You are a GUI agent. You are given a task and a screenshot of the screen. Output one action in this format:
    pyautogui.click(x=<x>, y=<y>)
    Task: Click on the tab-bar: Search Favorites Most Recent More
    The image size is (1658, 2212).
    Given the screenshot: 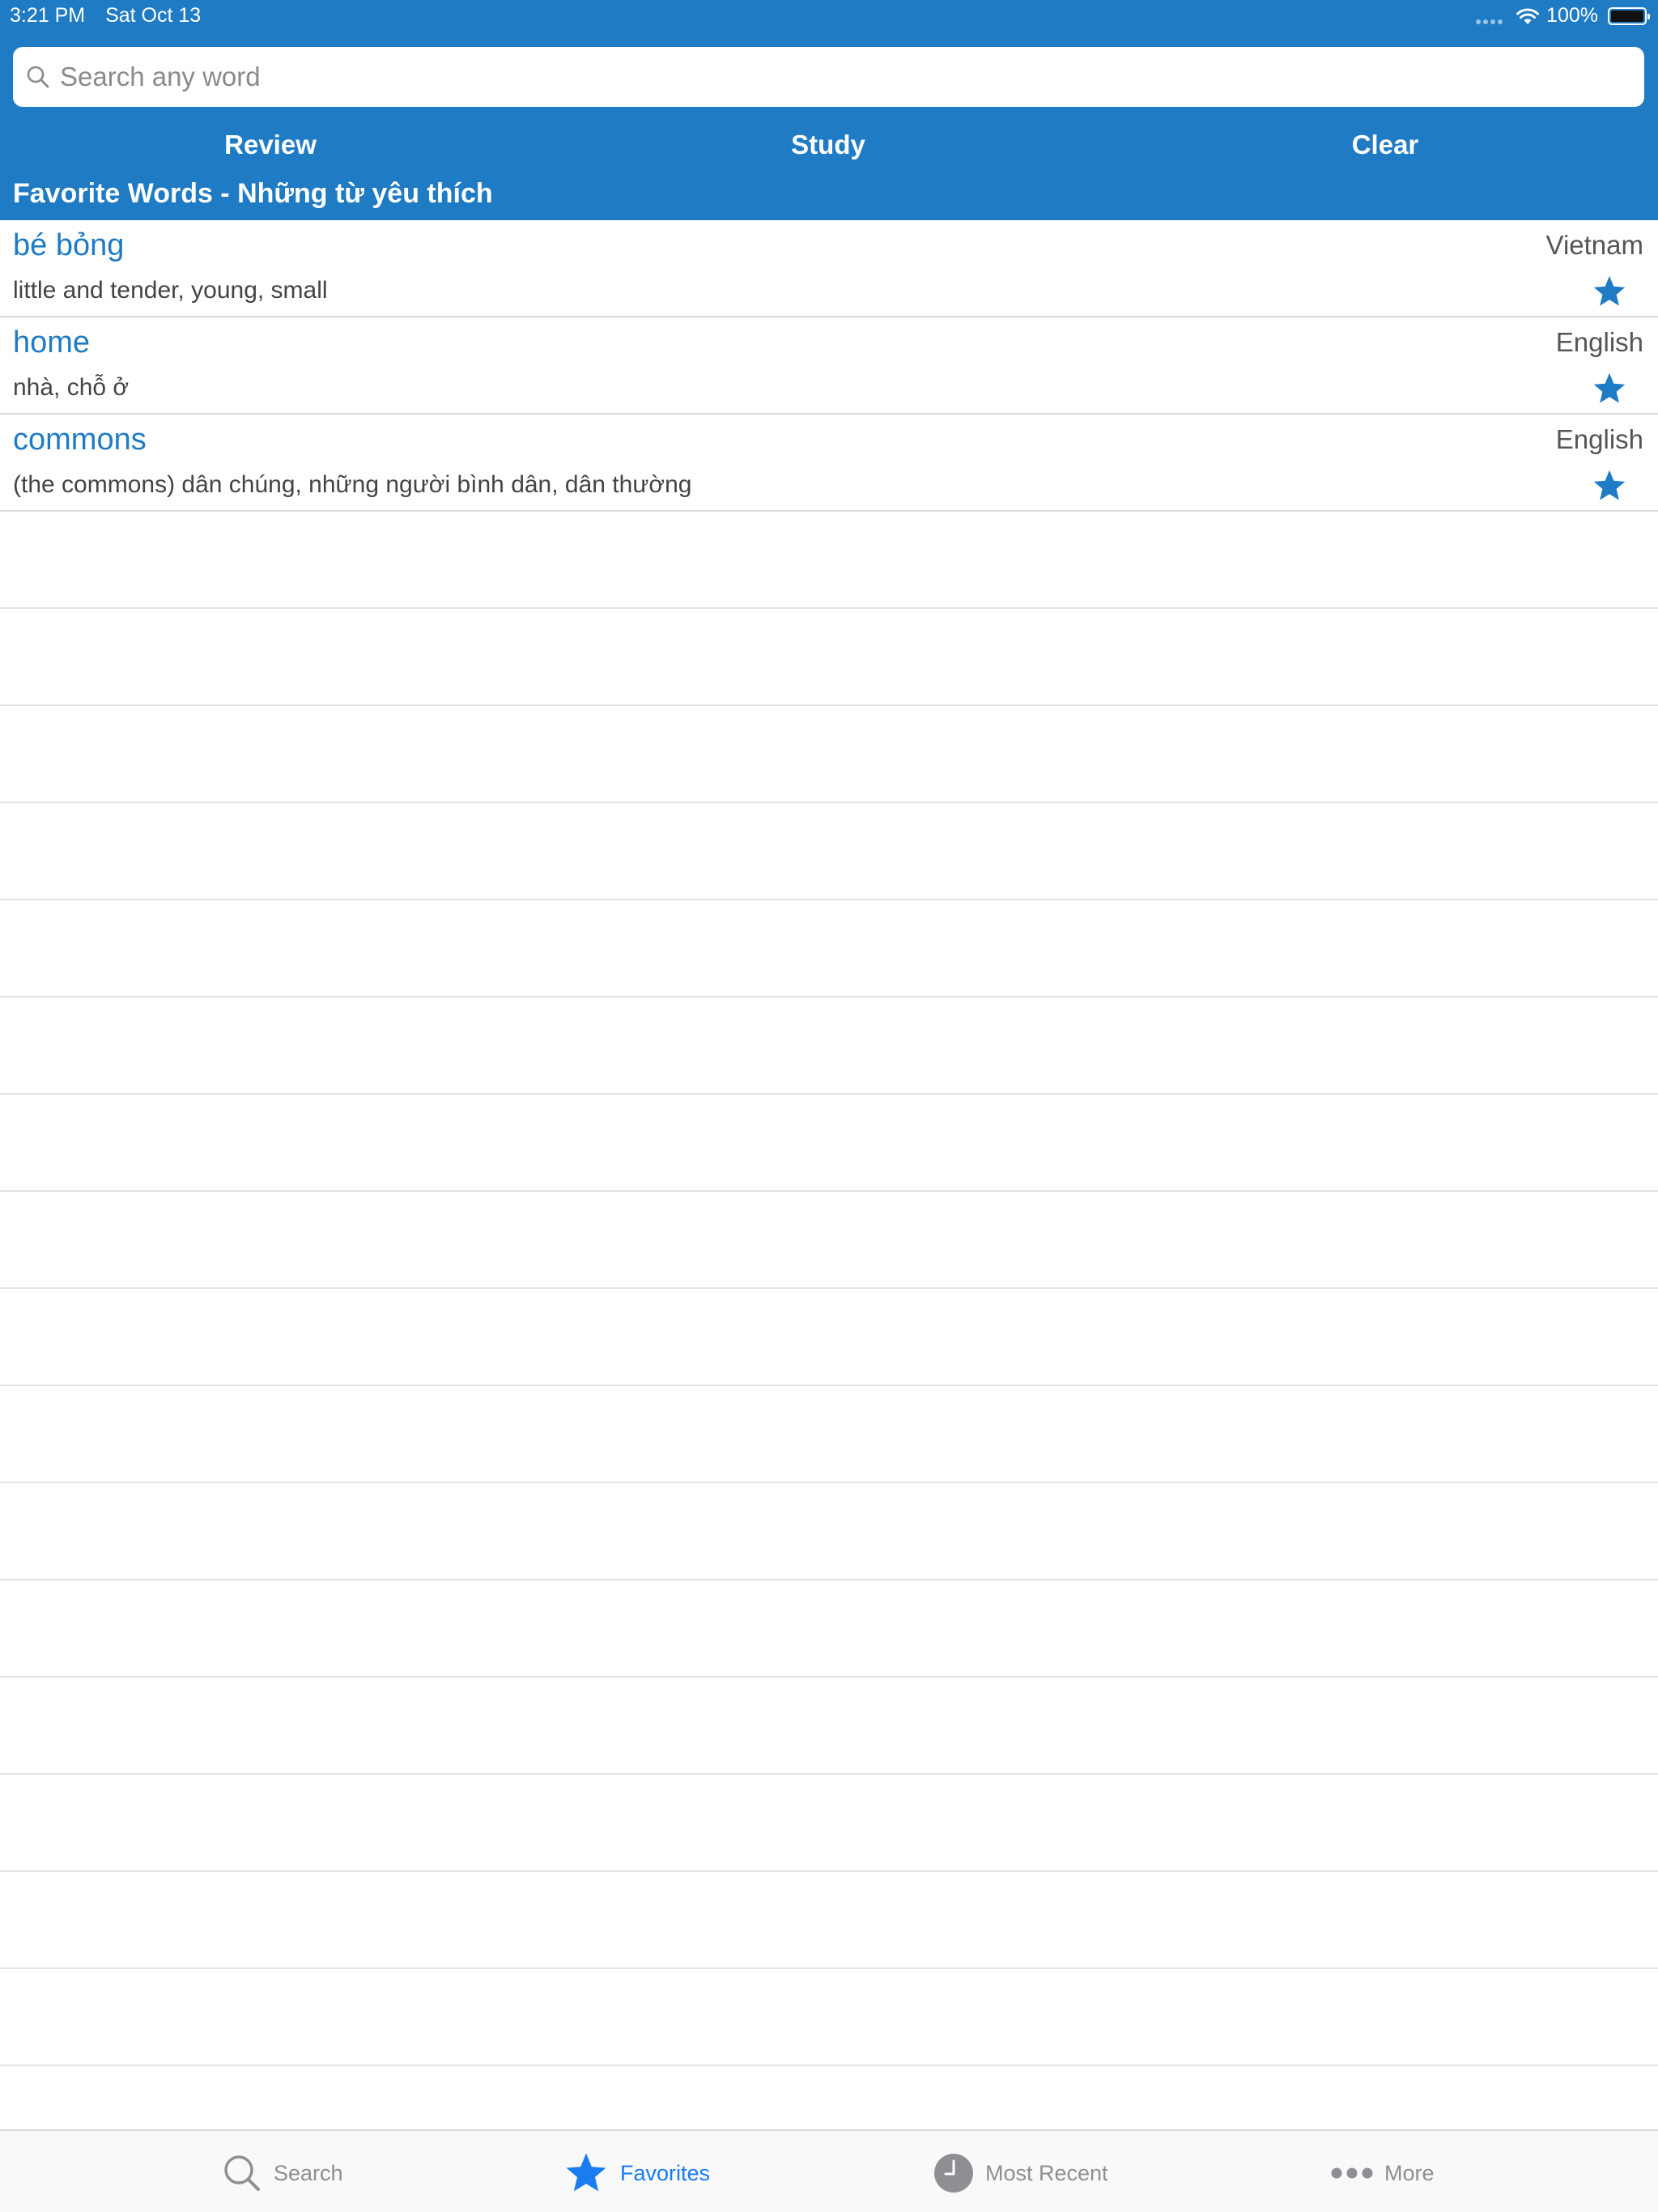 What is the action you would take?
    pyautogui.click(x=829, y=2170)
    